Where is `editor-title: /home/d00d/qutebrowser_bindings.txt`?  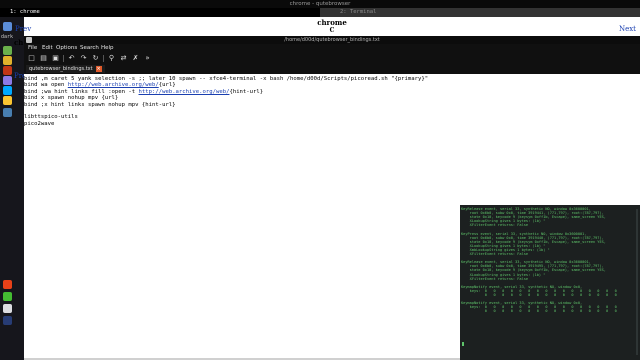
editor-title: /home/d00d/qutebrowser_bindings.txt is located at coordinates (332, 40).